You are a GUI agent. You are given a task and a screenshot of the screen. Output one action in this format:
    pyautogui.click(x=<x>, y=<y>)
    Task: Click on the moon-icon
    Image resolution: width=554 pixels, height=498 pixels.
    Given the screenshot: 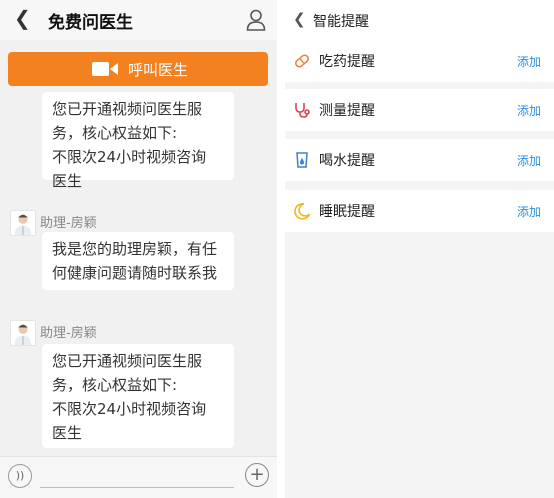 What is the action you would take?
    pyautogui.click(x=302, y=211)
    